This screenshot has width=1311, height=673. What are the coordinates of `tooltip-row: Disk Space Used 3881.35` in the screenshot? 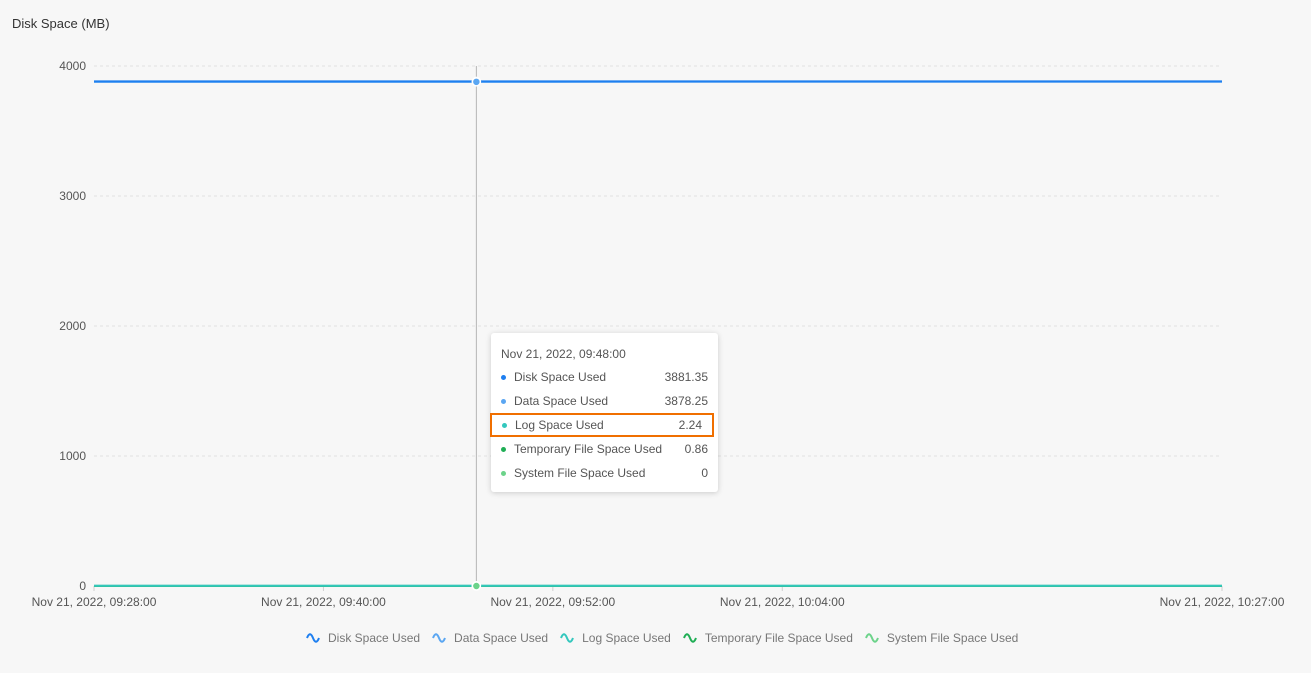 It's located at (604, 377).